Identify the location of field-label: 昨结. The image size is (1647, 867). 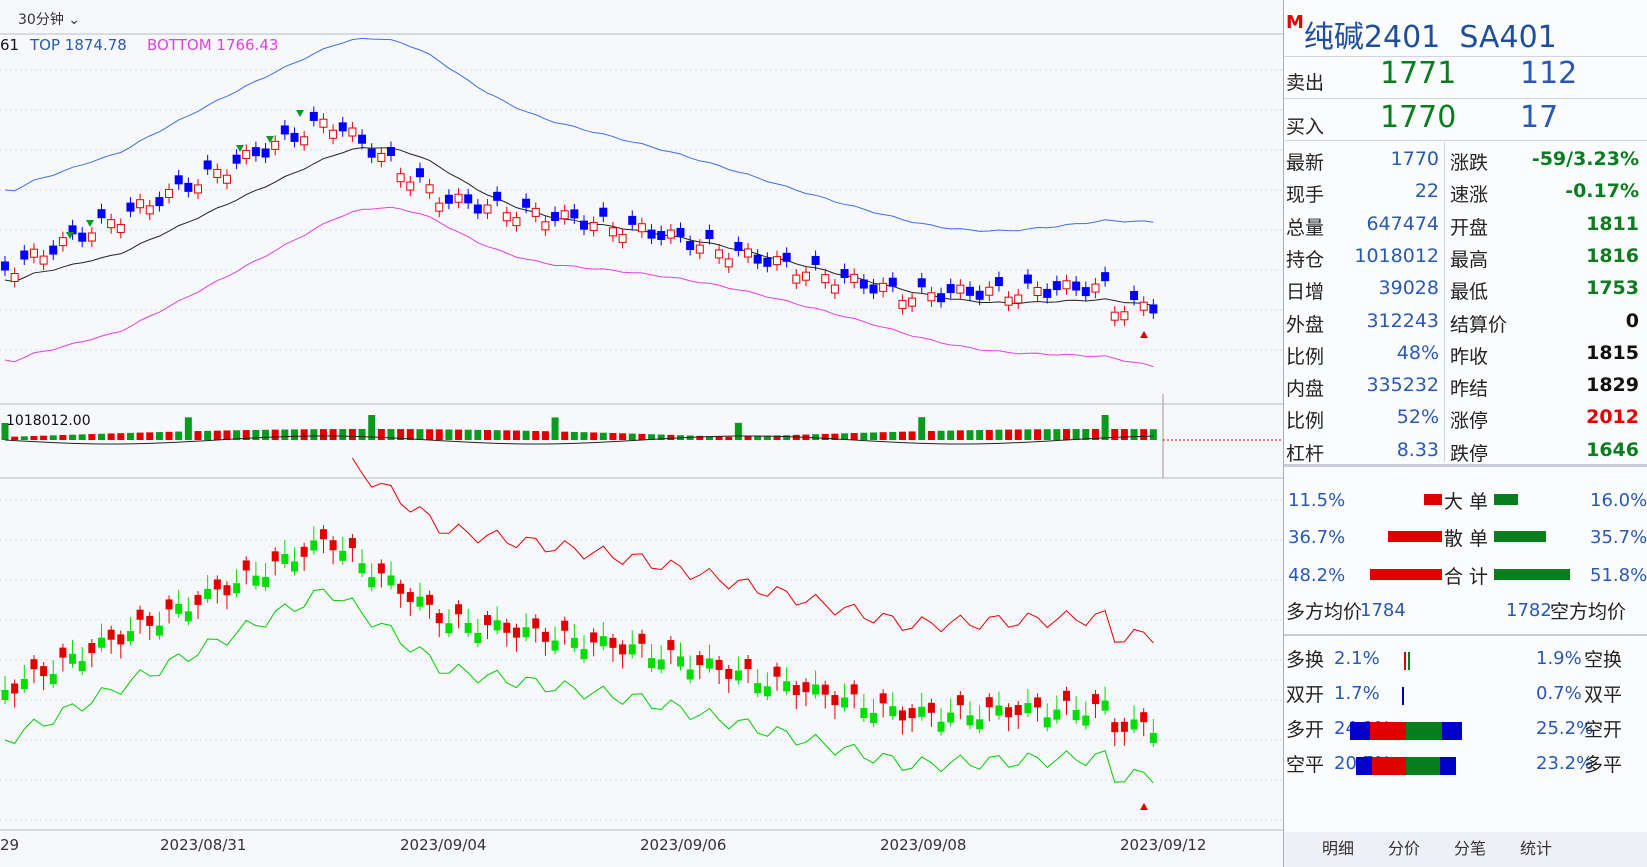
(1469, 389).